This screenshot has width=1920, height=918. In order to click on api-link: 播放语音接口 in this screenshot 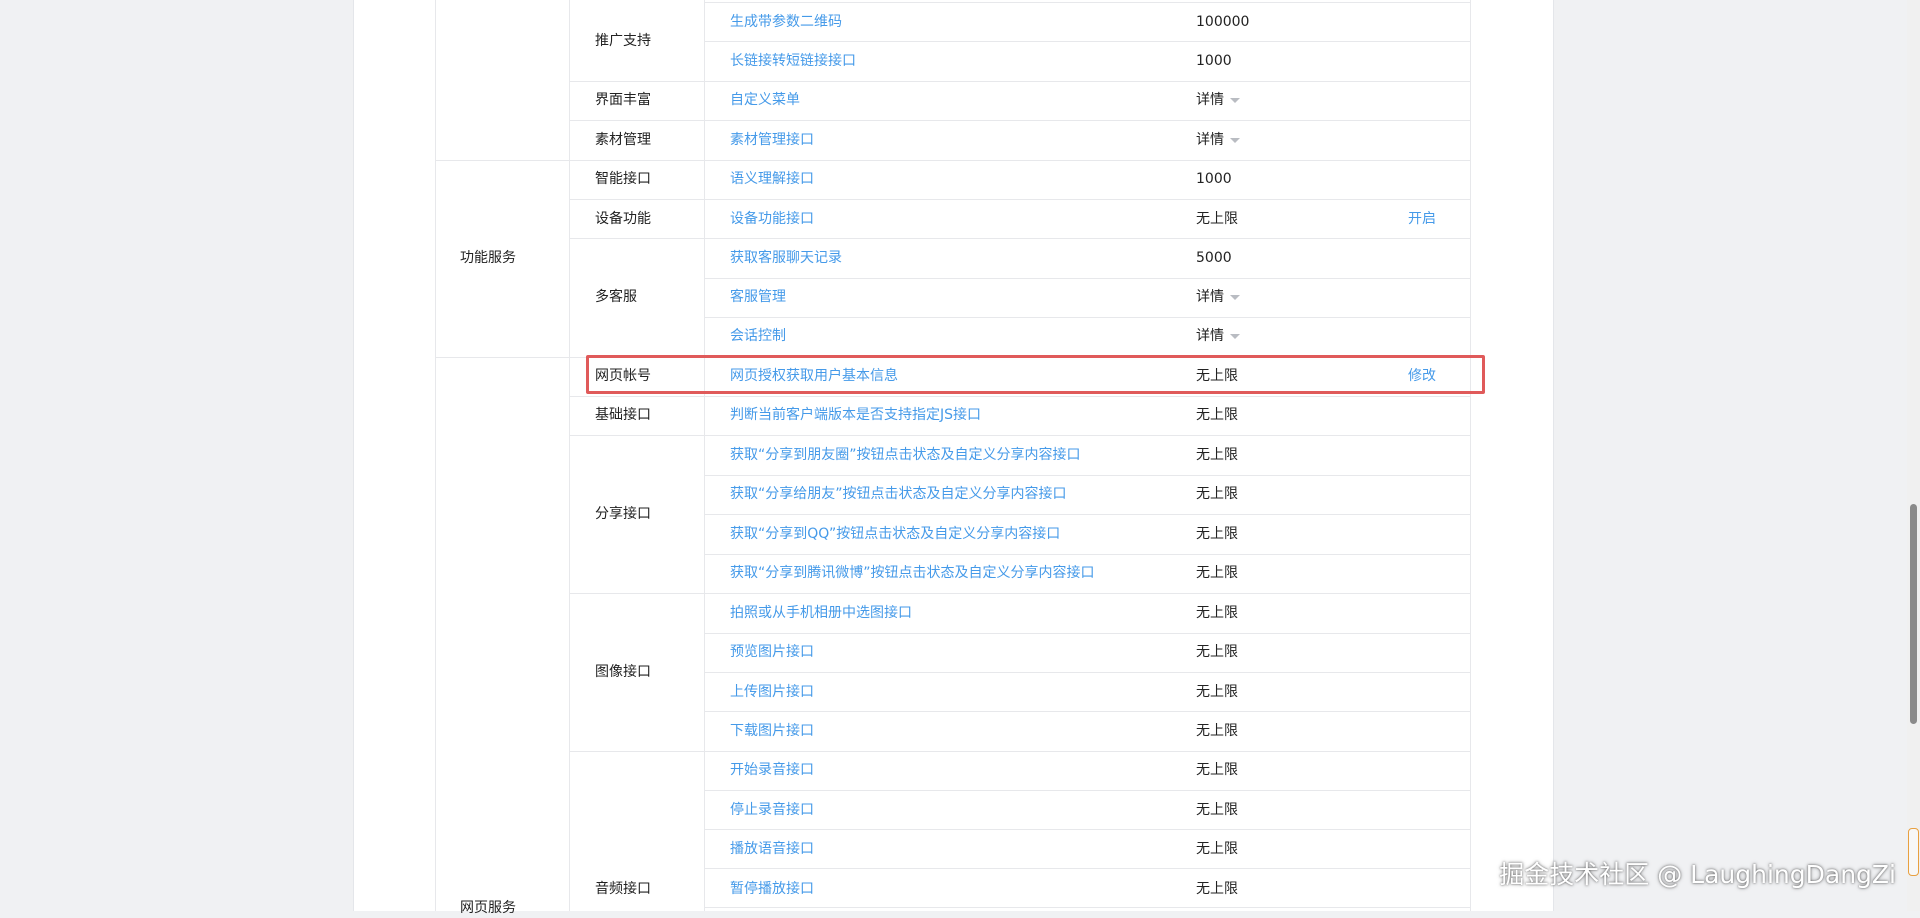, I will do `click(772, 849)`.